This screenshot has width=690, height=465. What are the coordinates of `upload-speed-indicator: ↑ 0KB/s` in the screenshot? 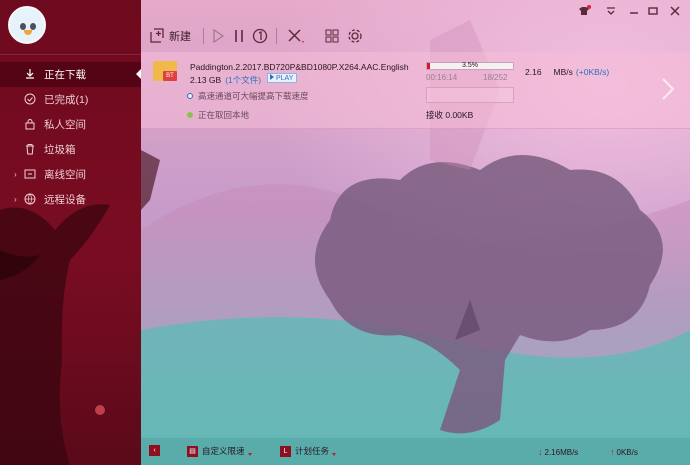 It's located at (624, 452).